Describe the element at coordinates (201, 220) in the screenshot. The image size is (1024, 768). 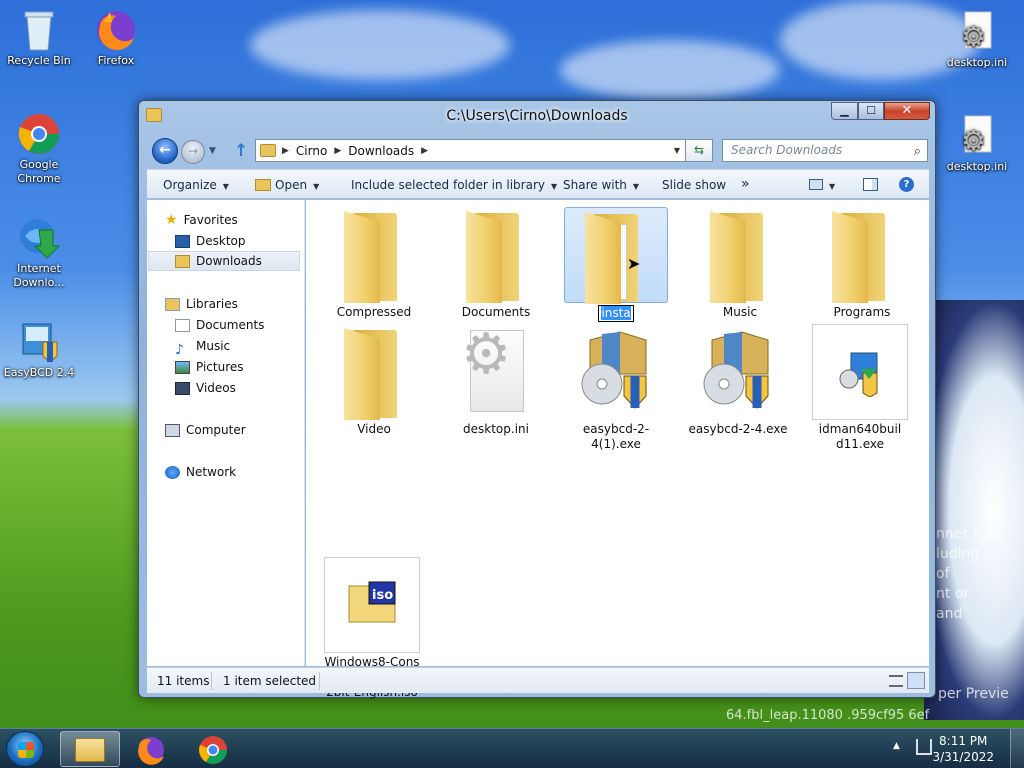
I see `nav-favorites: ★ Favorites` at that location.